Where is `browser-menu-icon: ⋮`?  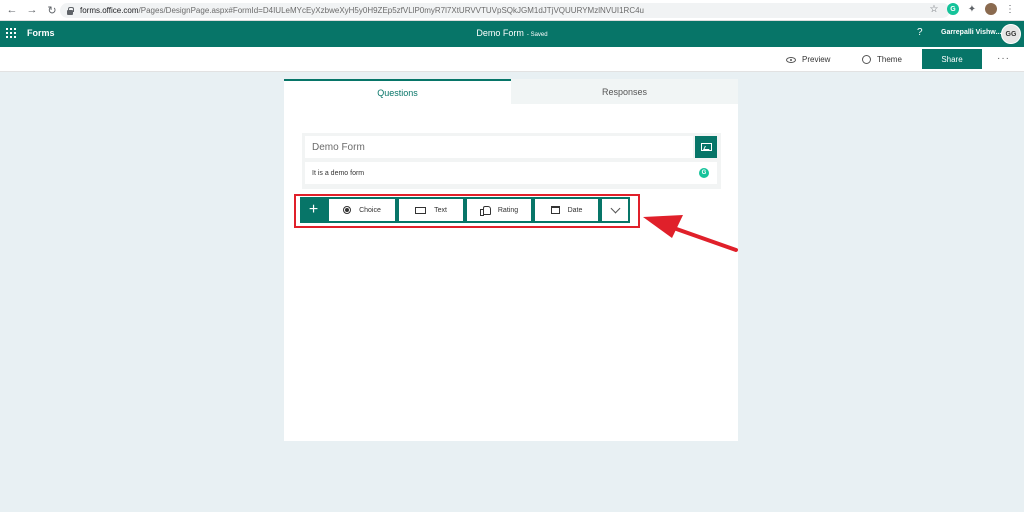
browser-menu-icon: ⋮ is located at coordinates (1010, 9).